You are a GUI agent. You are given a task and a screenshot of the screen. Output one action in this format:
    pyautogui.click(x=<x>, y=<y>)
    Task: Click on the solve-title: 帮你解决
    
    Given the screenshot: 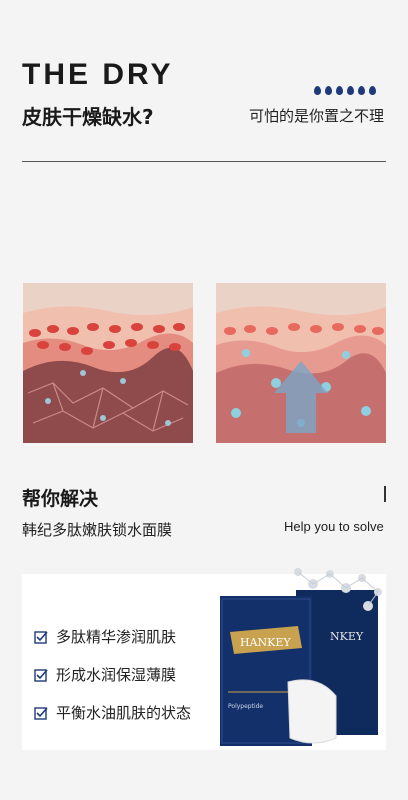 What is the action you would take?
    pyautogui.click(x=60, y=499)
    